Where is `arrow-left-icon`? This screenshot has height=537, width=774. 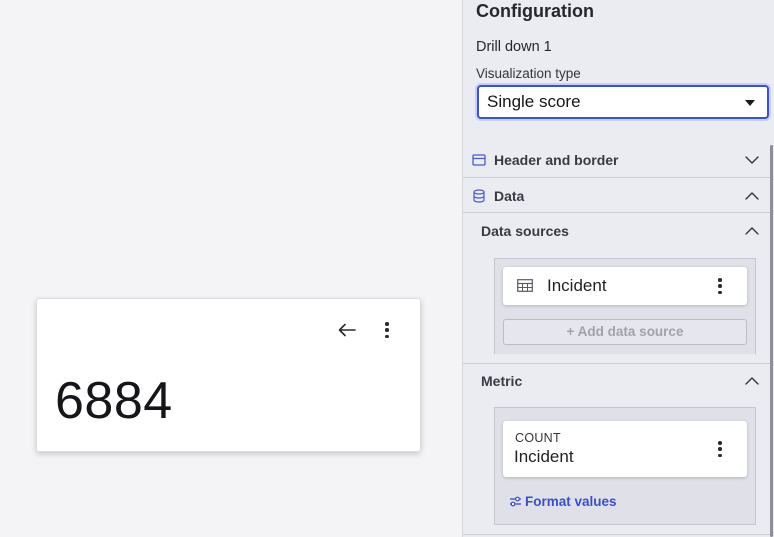 arrow-left-icon is located at coordinates (347, 330).